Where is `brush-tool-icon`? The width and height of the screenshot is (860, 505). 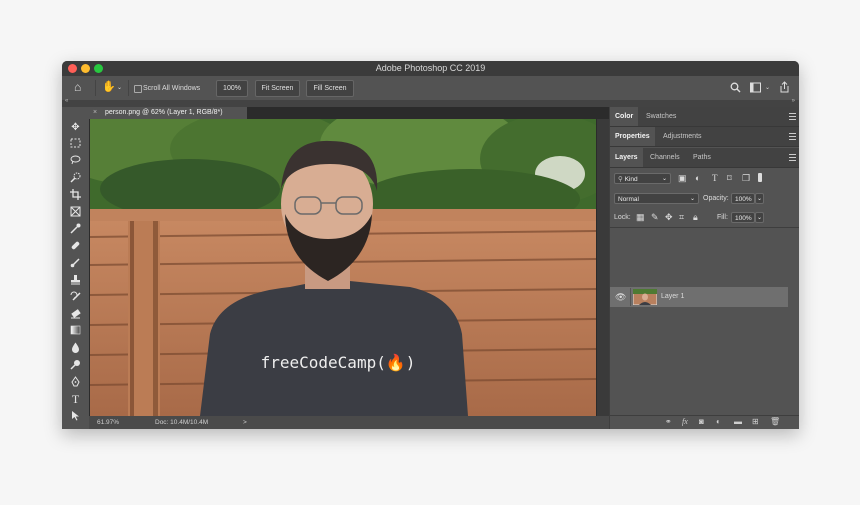
brush-tool-icon is located at coordinates (75, 263).